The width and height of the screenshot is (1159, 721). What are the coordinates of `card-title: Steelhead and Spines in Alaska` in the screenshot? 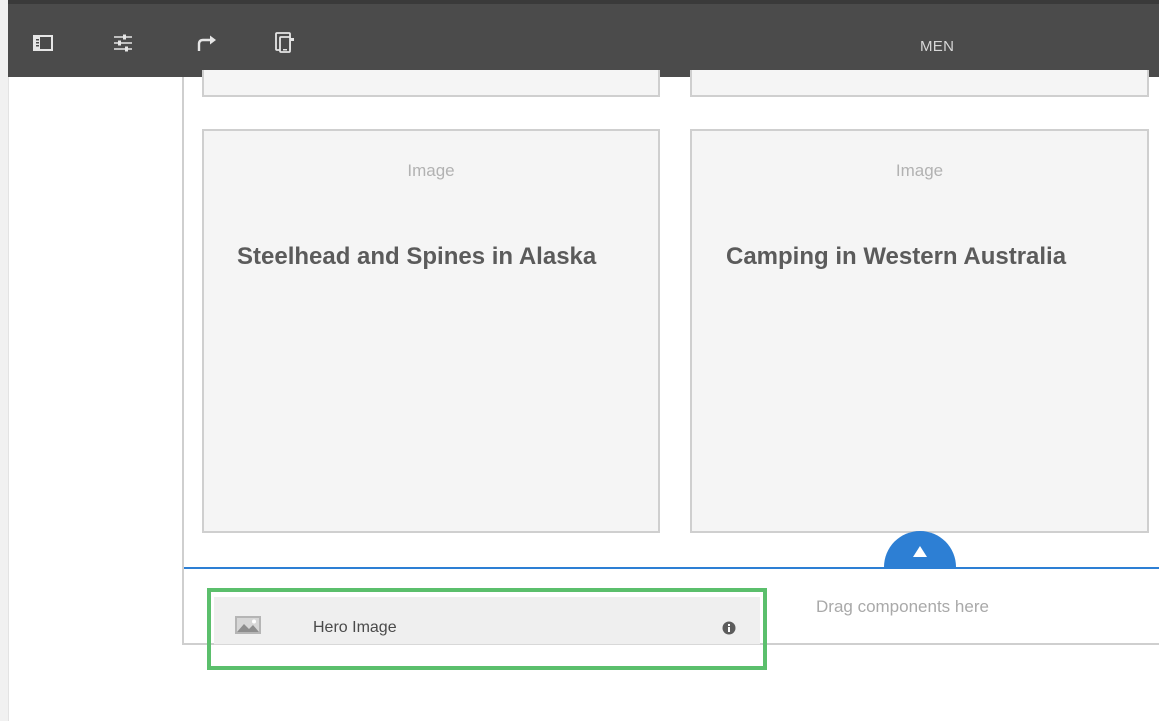 It's located at (417, 256).